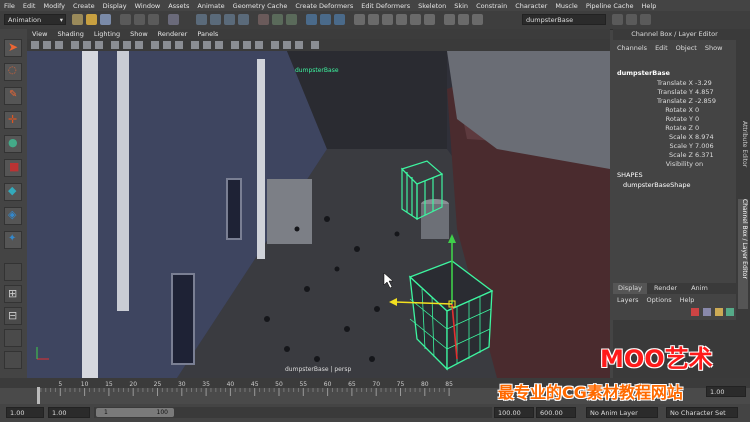 Image resolution: width=750 pixels, height=422 pixels. I want to click on menu-options: Options, so click(659, 300).